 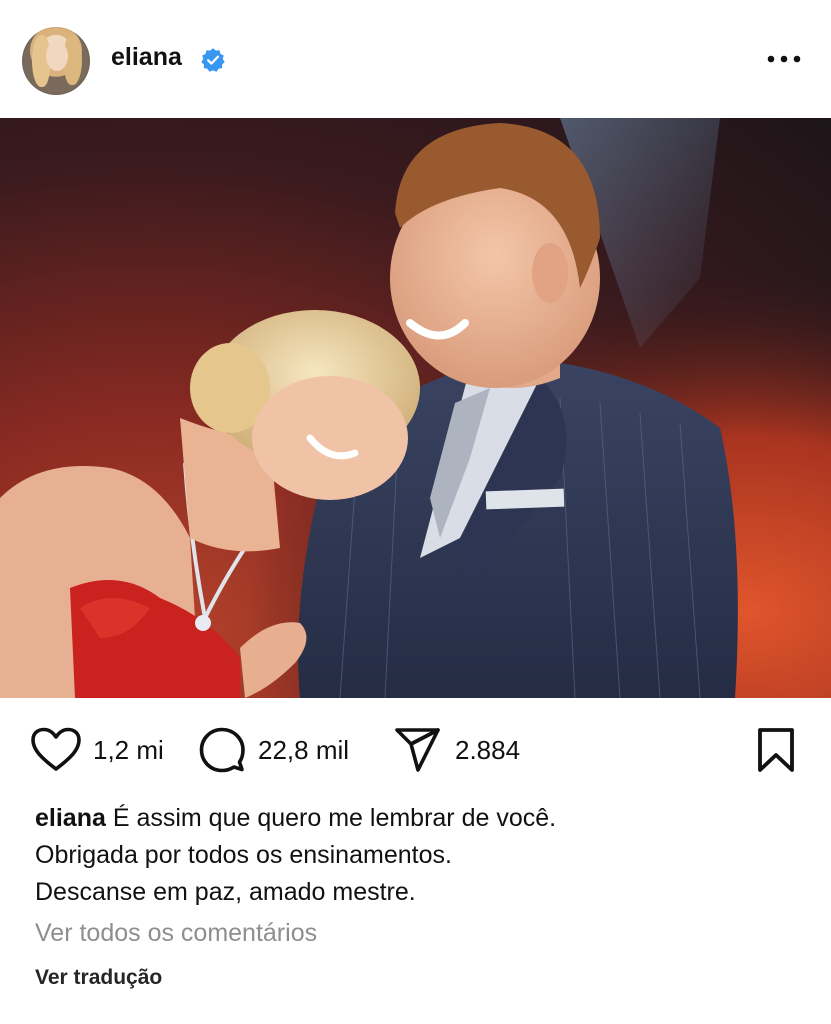 What do you see at coordinates (418, 750) in the screenshot?
I see `send-icon` at bounding box center [418, 750].